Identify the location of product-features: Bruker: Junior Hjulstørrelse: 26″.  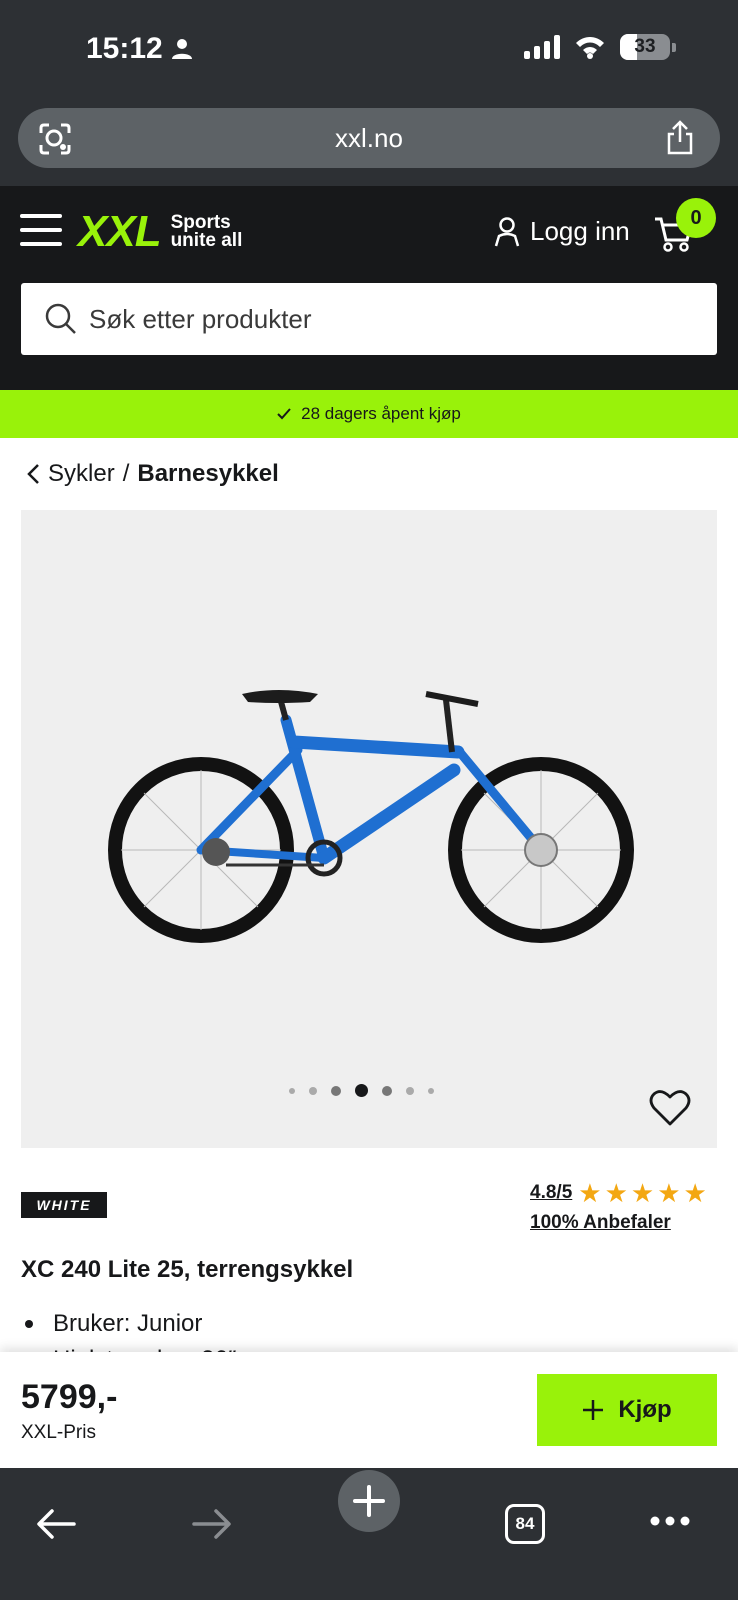
(128, 1329).